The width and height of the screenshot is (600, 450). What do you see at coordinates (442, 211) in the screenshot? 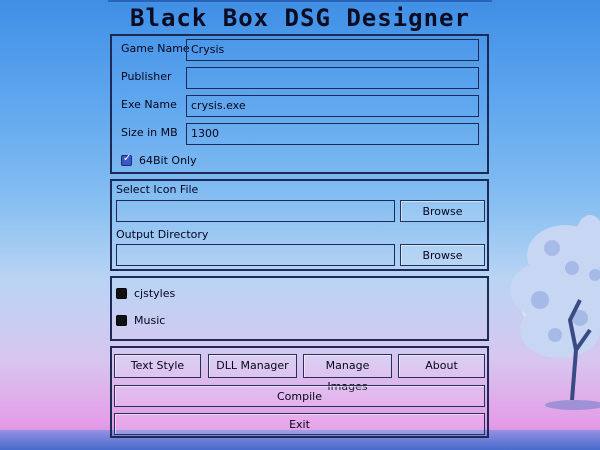
I see `icon-browse-button: Browse` at bounding box center [442, 211].